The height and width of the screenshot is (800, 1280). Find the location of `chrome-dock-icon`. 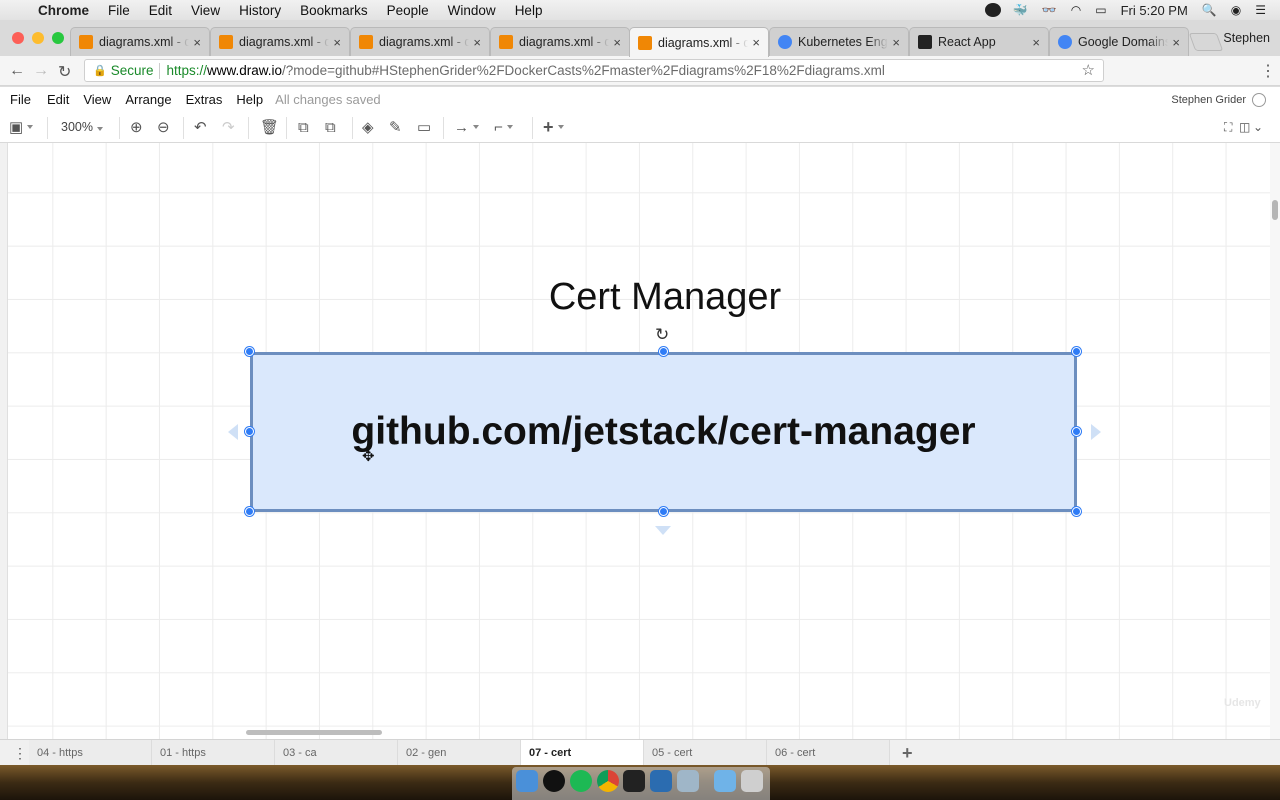

chrome-dock-icon is located at coordinates (608, 781).